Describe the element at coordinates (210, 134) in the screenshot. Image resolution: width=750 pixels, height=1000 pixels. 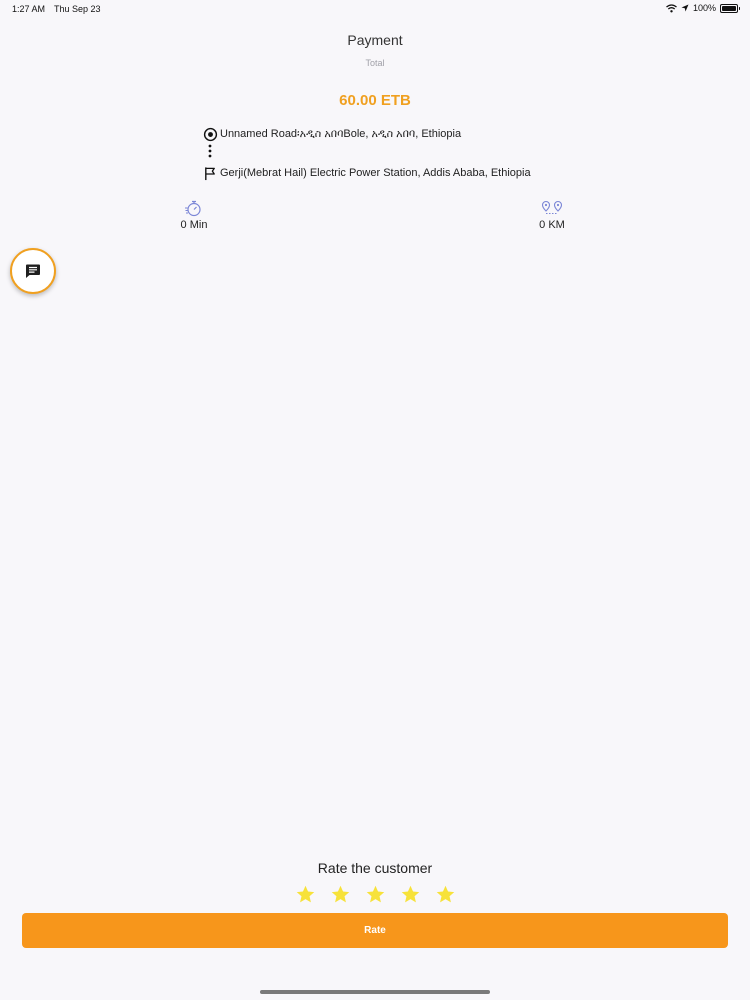
I see `radio-target-icon` at that location.